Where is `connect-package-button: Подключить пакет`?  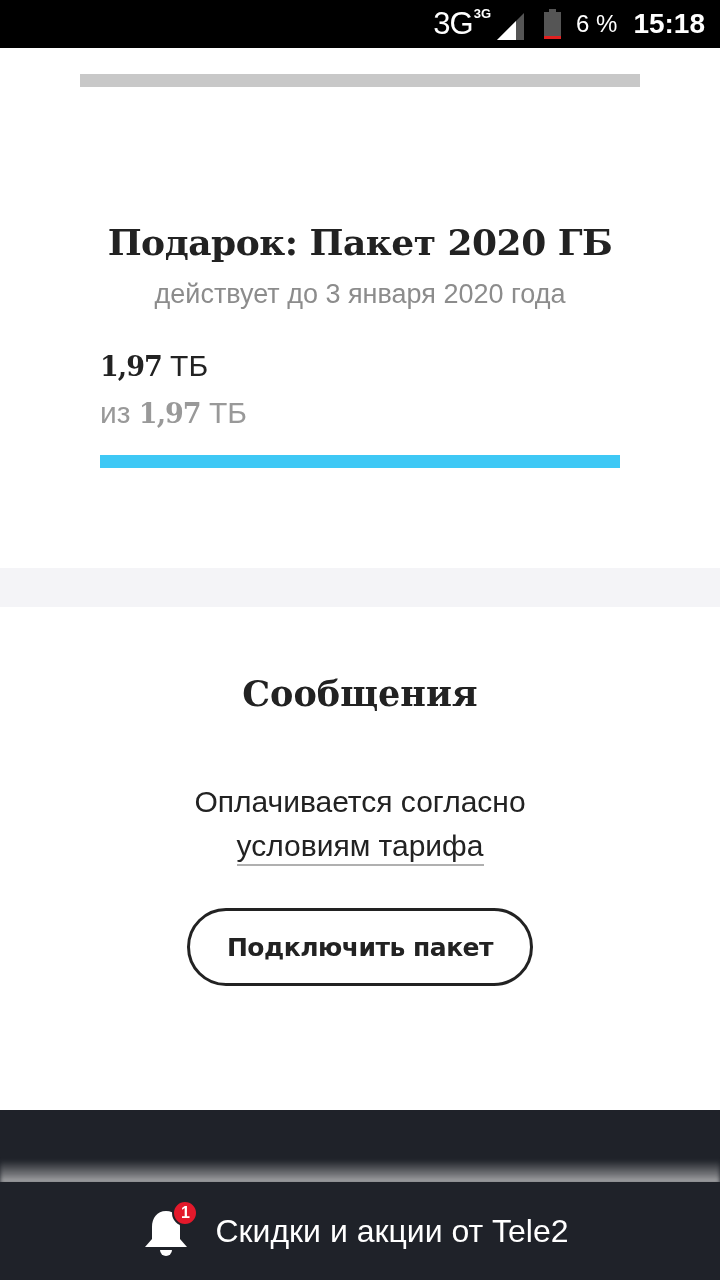 connect-package-button: Подключить пакет is located at coordinates (360, 947).